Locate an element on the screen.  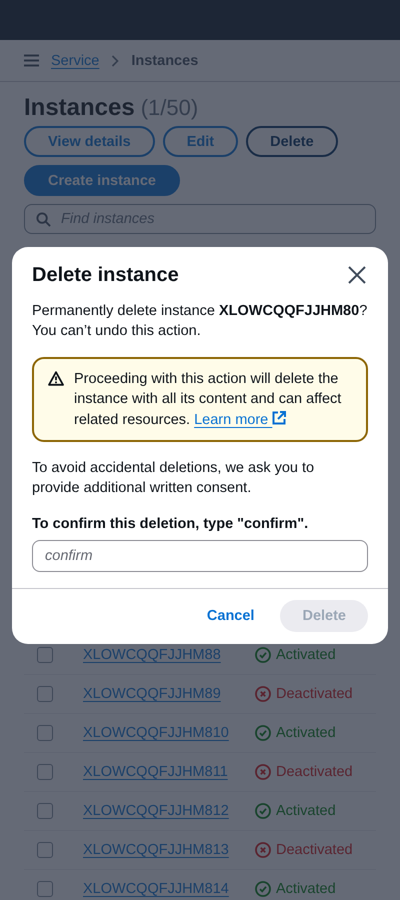
breadcrumb-link: Service is located at coordinates (75, 60).